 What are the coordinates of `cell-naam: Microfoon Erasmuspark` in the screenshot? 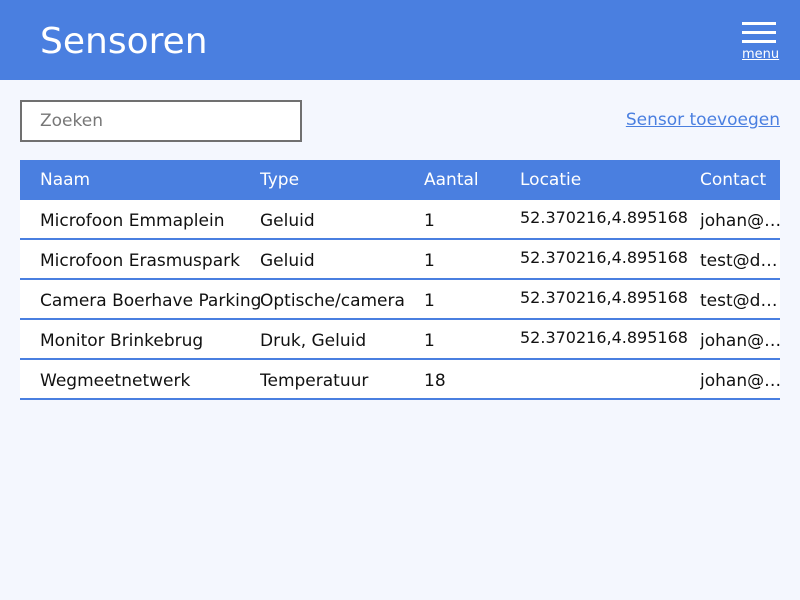 It's located at (140, 261).